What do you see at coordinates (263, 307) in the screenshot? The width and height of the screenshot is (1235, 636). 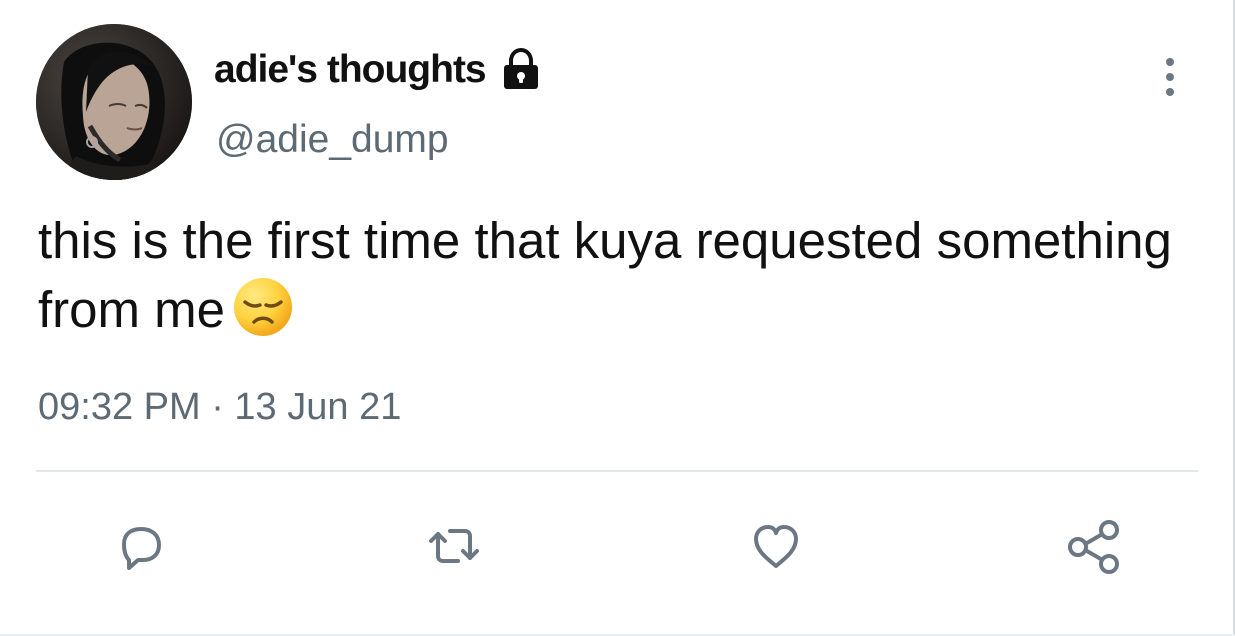 I see `disappointed-face-icon` at bounding box center [263, 307].